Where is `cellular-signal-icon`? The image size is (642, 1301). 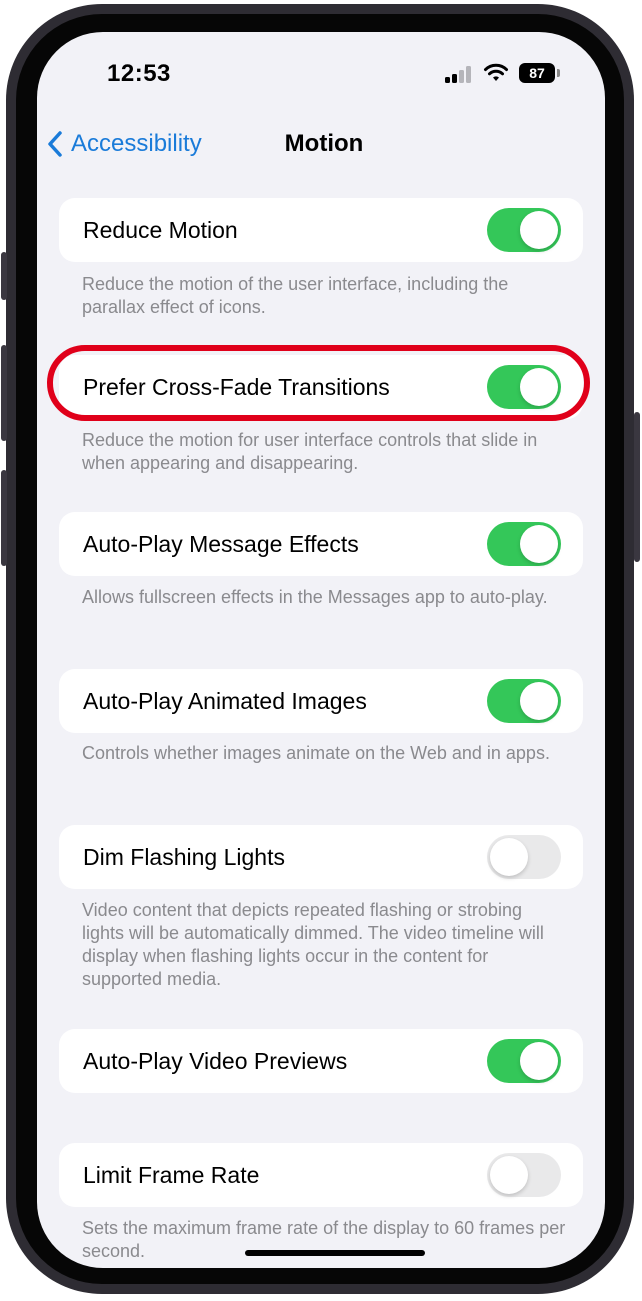 cellular-signal-icon is located at coordinates (460, 74).